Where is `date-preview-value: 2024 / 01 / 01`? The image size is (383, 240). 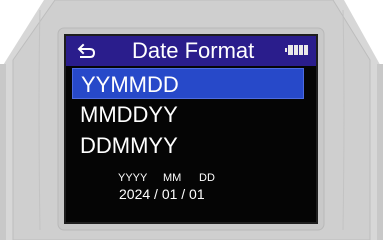 date-preview-value: 2024 / 01 / 01 is located at coordinates (162, 194).